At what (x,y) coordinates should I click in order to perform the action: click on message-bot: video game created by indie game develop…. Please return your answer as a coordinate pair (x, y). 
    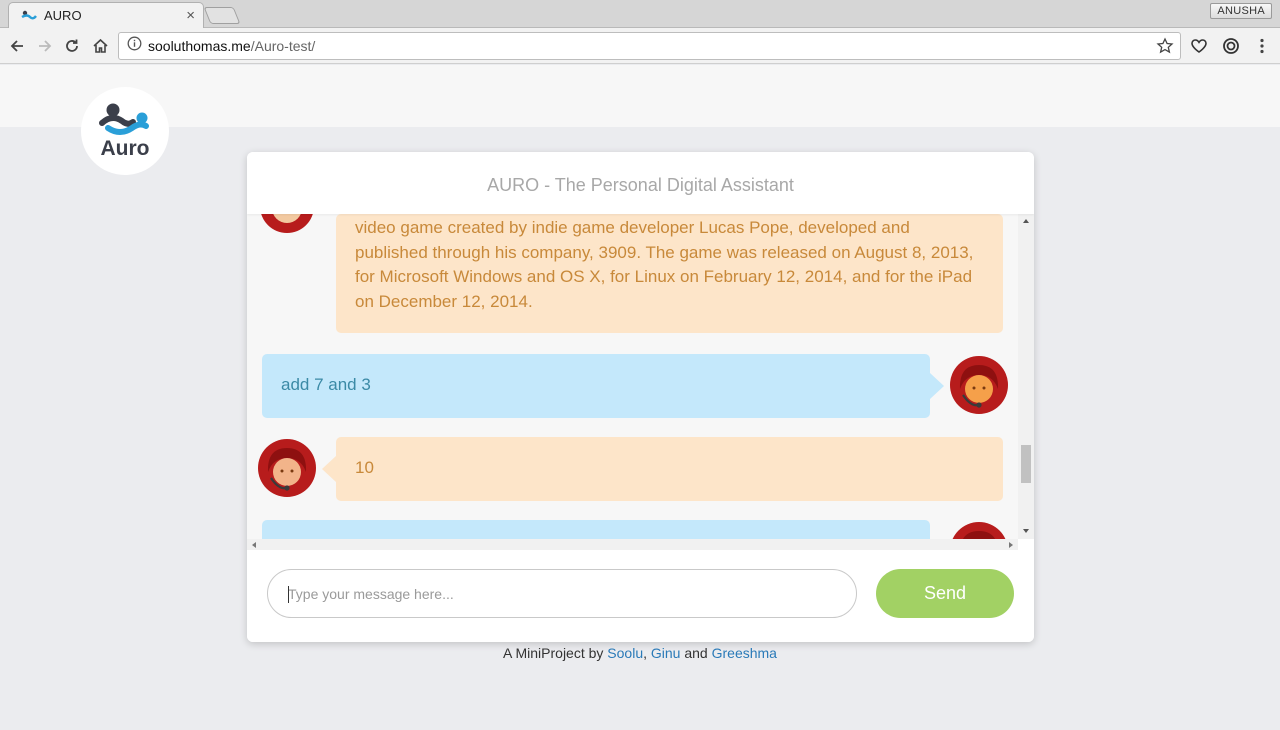
    Looking at the image, I should click on (632, 276).